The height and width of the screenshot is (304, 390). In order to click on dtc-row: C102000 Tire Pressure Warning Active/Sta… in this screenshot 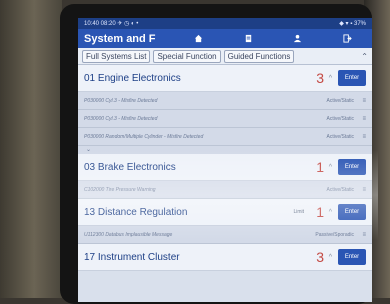, I will do `click(225, 190)`.